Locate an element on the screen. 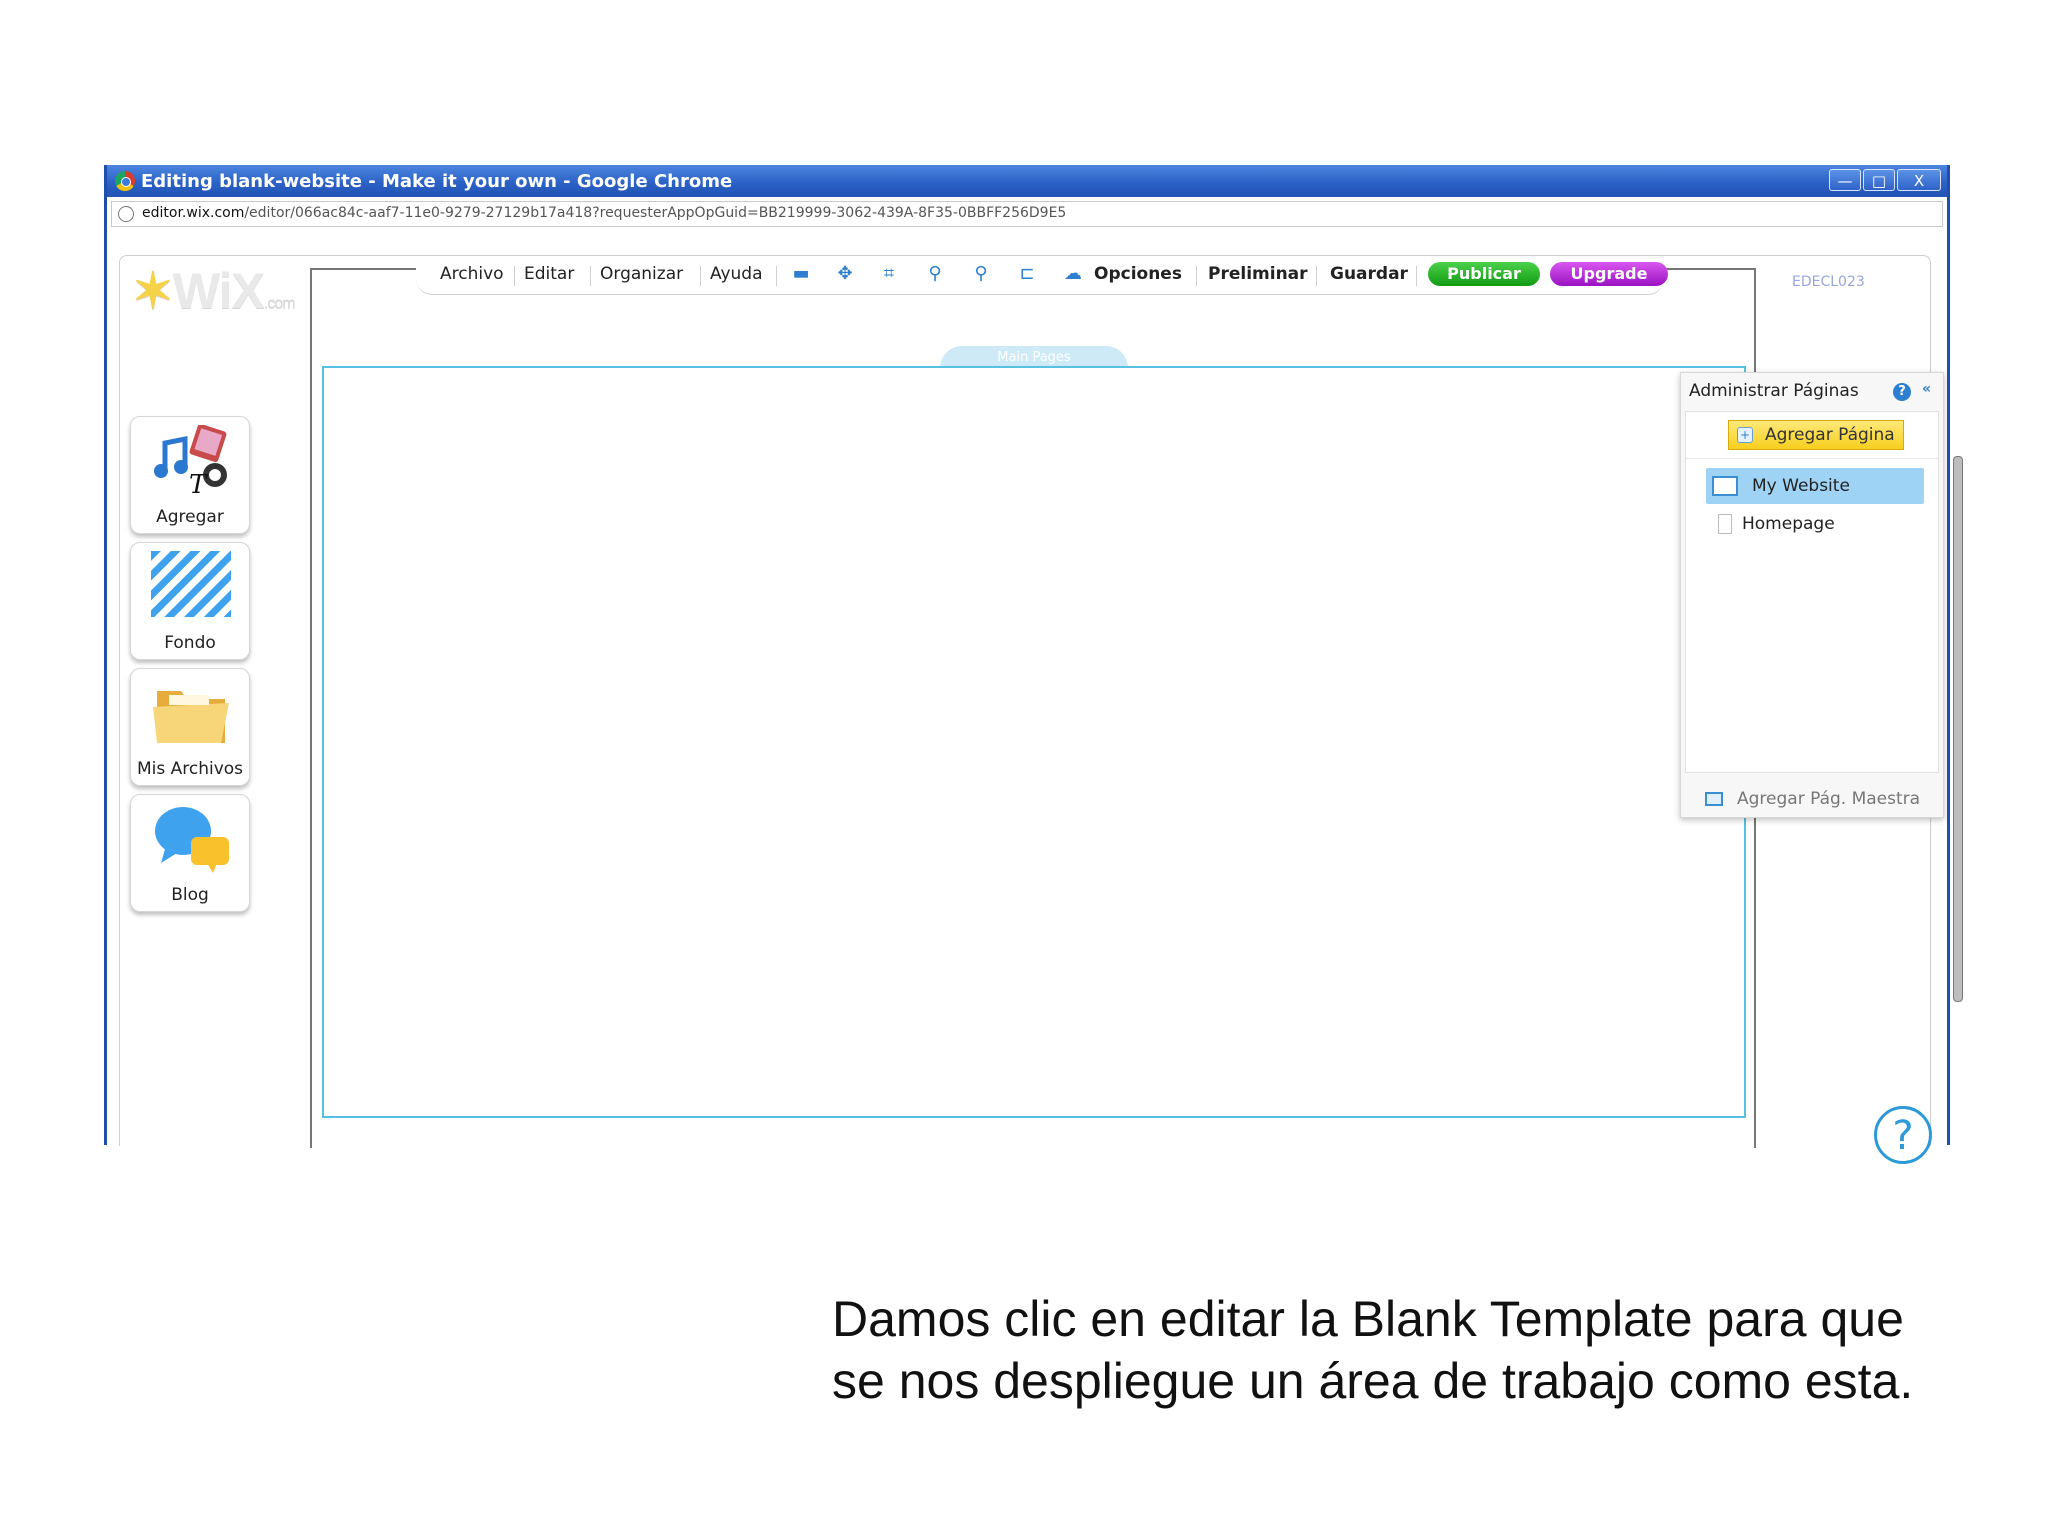 This screenshot has height=1536, width=2048. background-icon is located at coordinates (191, 584).